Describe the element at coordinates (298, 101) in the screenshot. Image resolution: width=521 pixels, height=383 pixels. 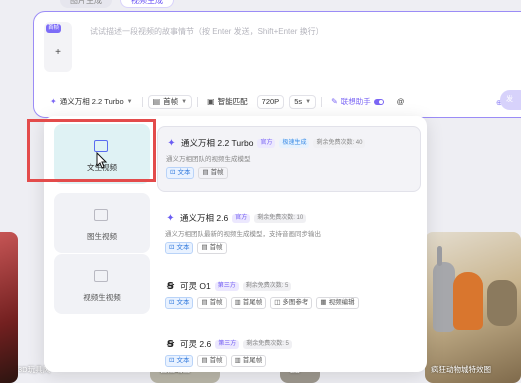
I see `duration-label: 5s` at that location.